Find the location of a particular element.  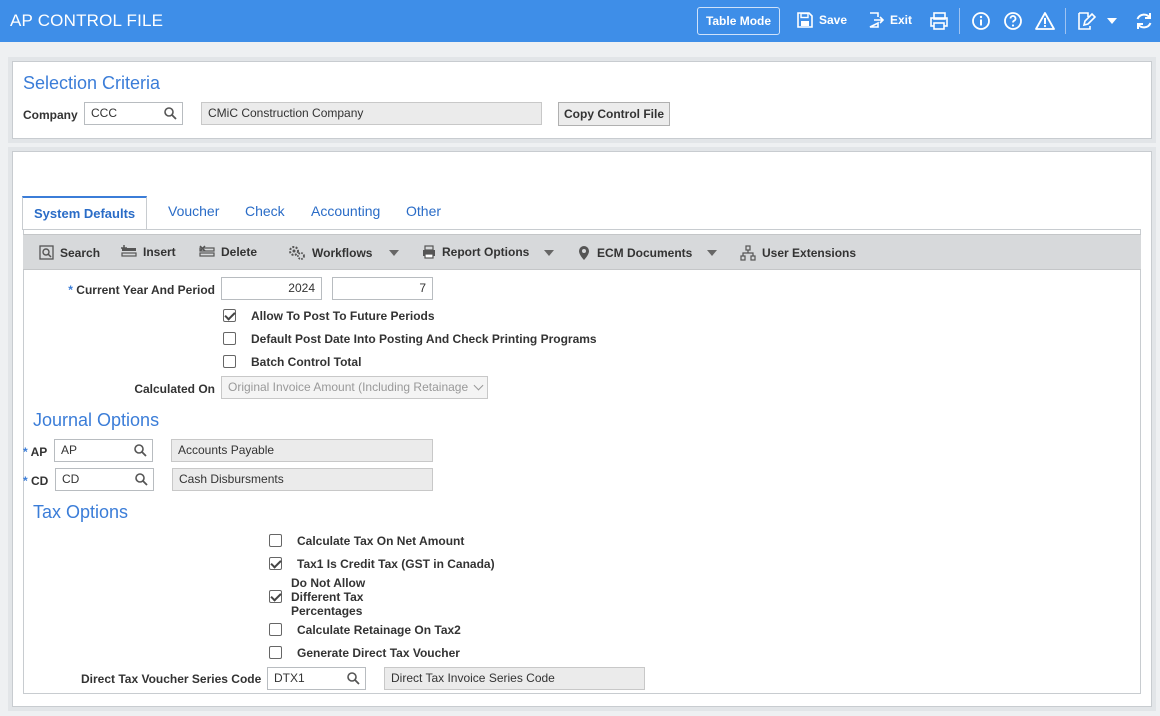

cd-journal-value: CD is located at coordinates (71, 479).